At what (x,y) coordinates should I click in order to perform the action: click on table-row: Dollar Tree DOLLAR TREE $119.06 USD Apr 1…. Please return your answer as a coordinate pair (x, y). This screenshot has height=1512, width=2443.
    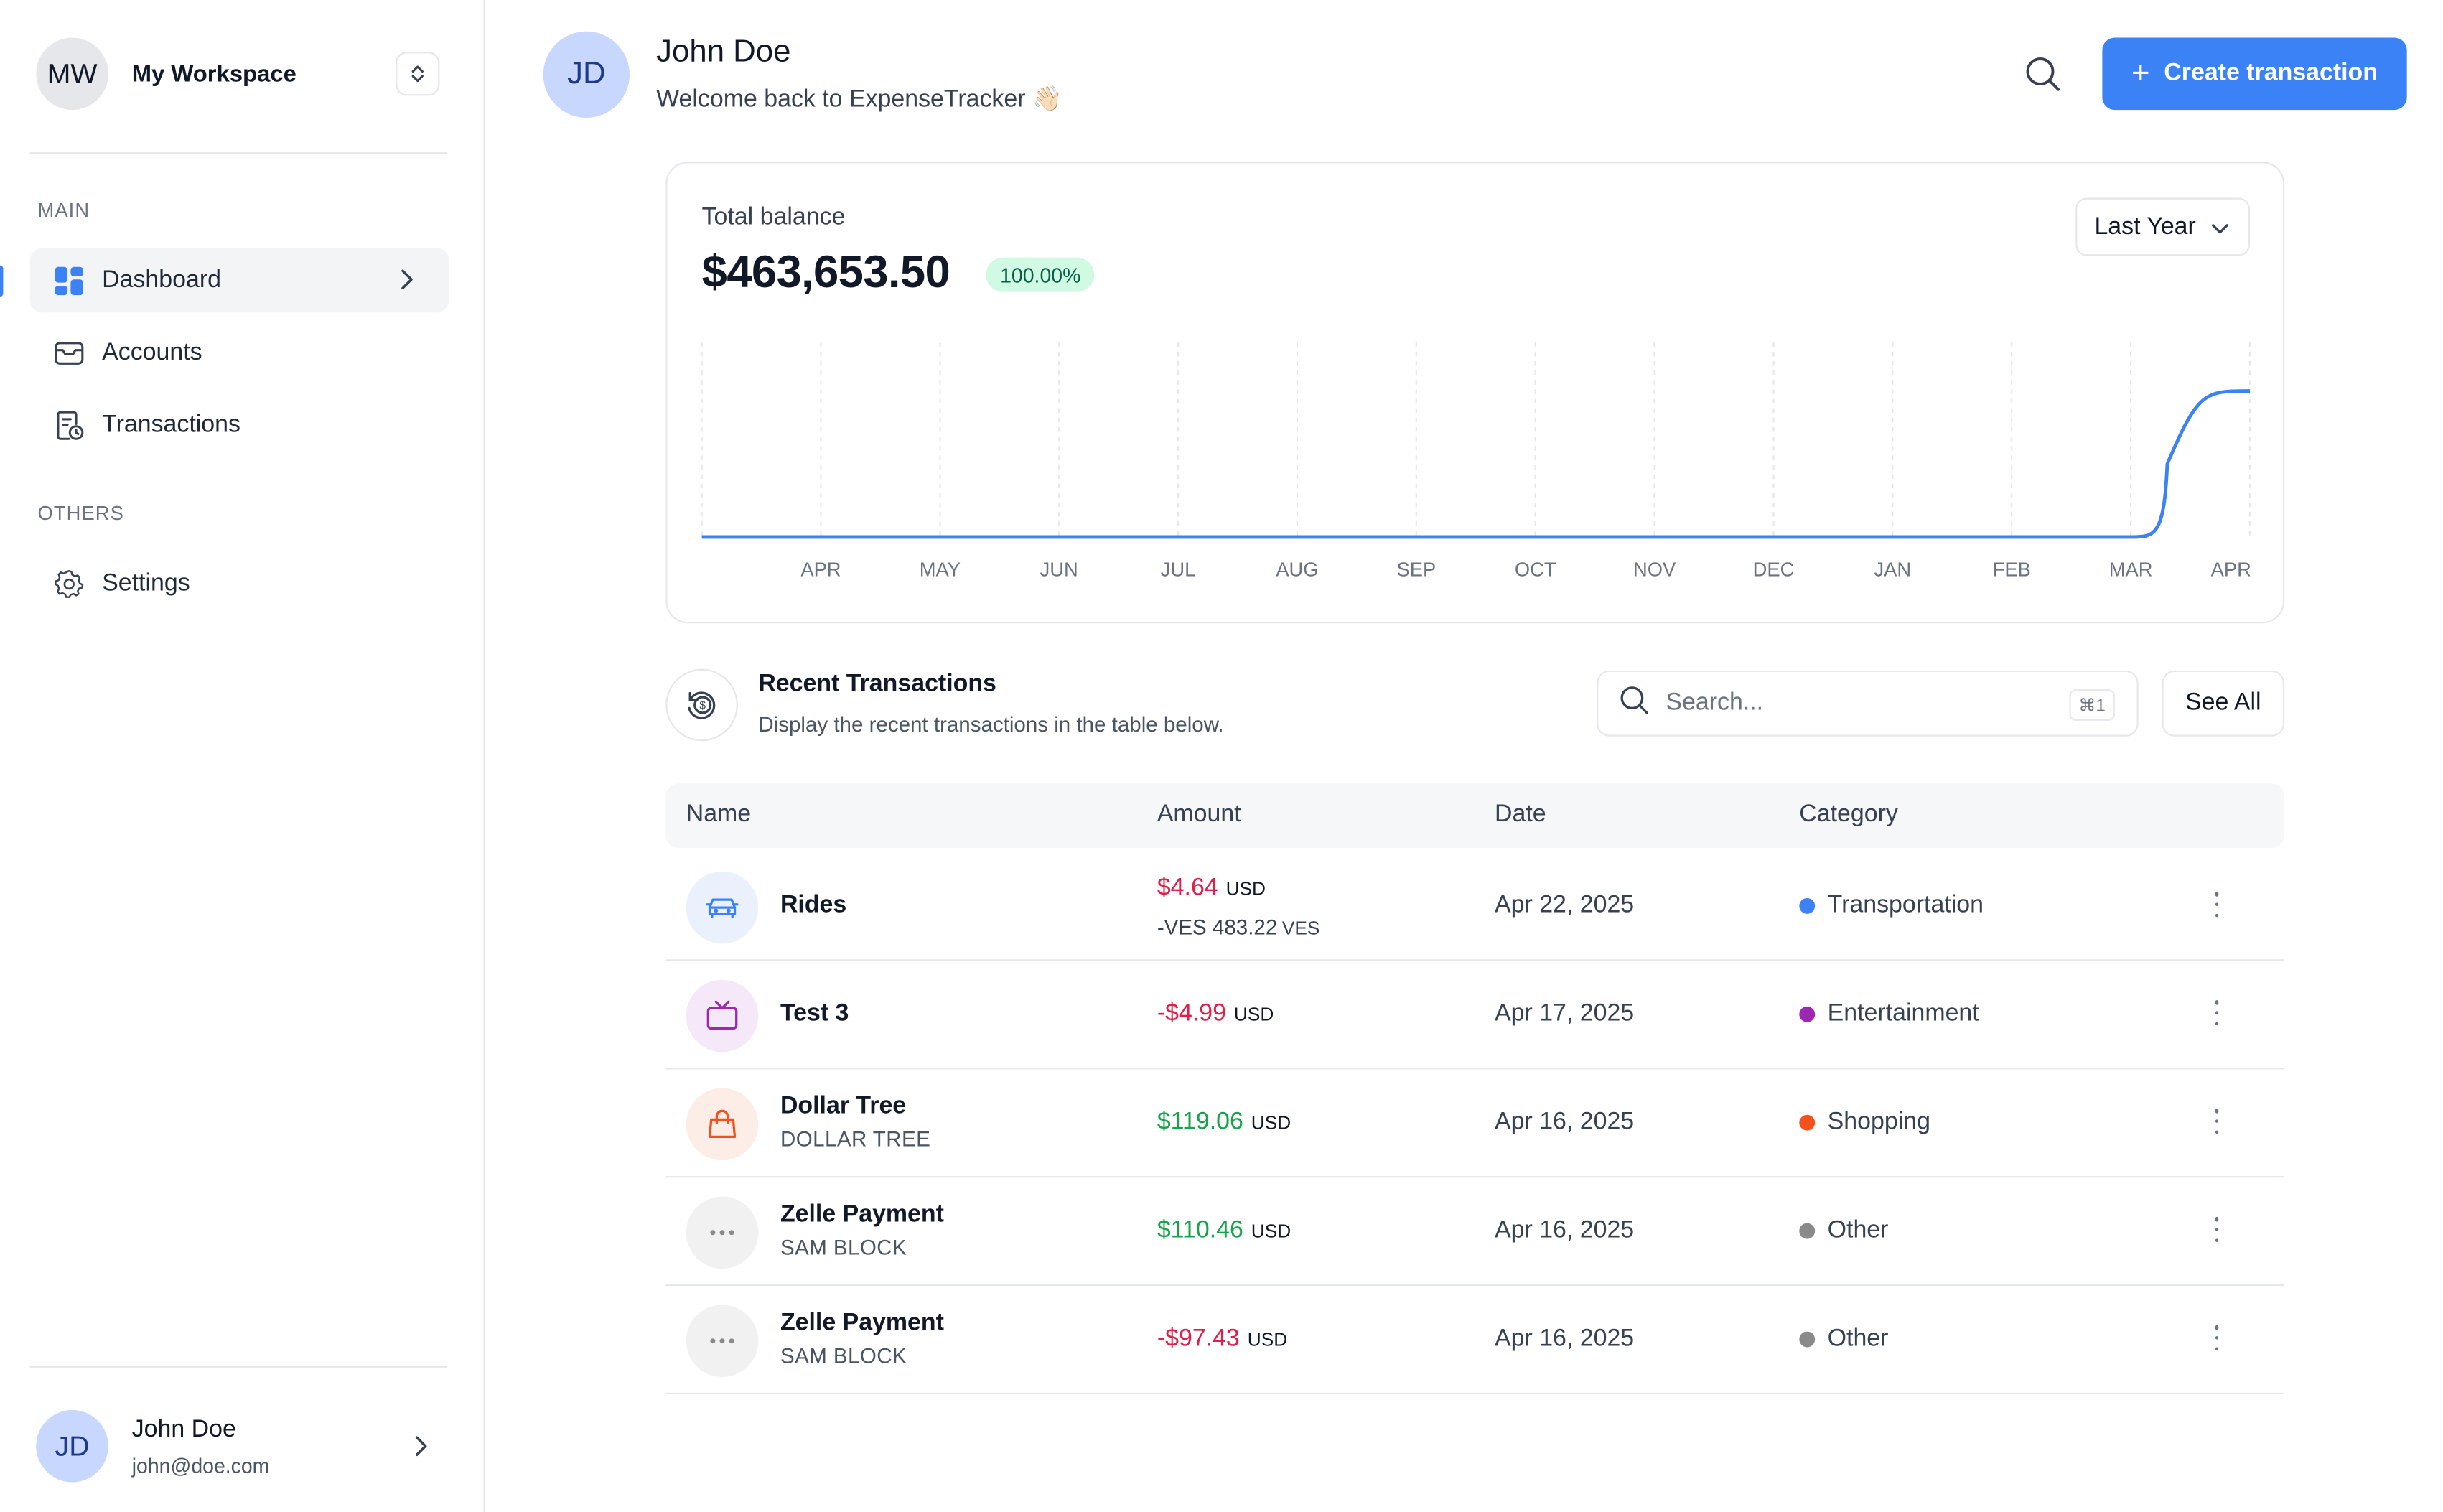
    Looking at the image, I should click on (1475, 1123).